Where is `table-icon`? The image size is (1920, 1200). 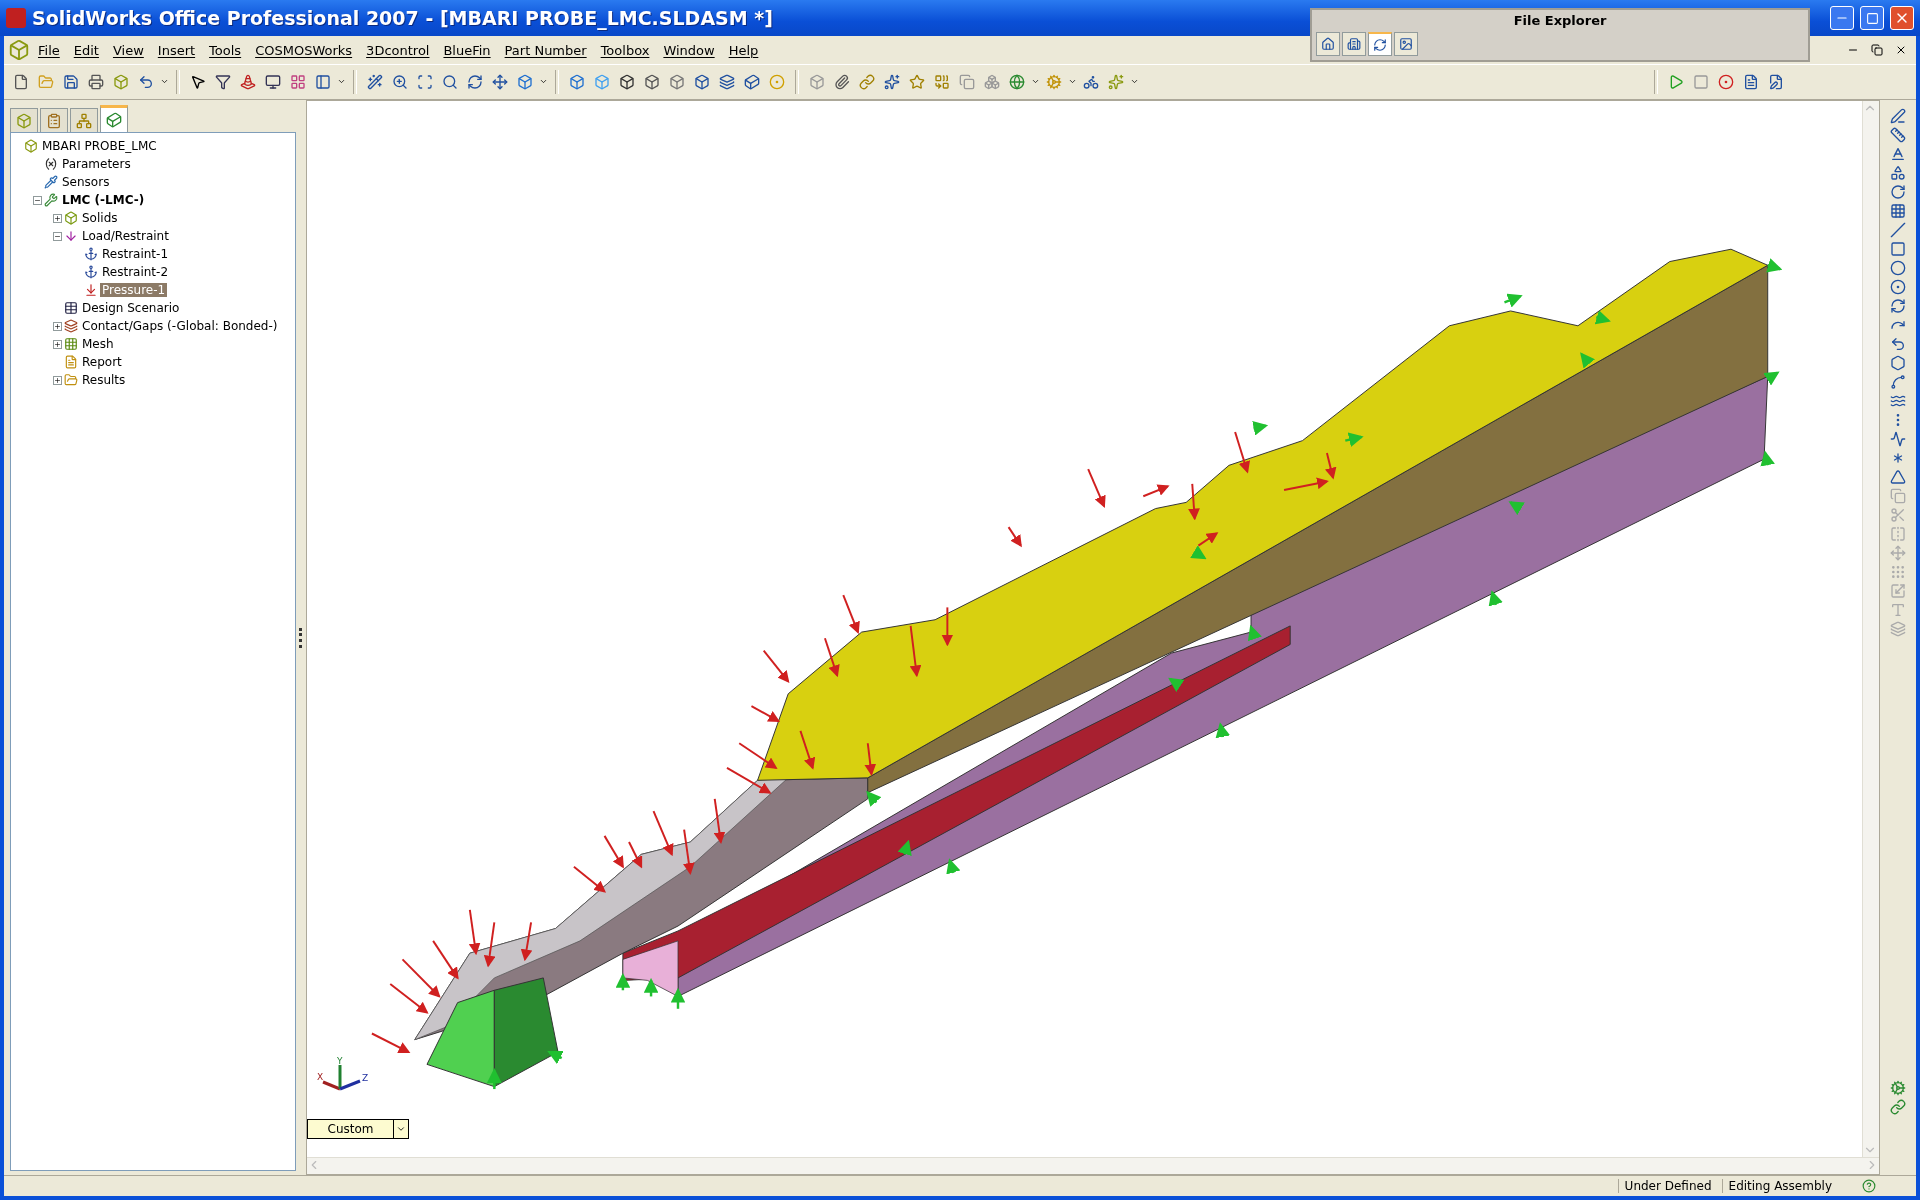 table-icon is located at coordinates (71, 308).